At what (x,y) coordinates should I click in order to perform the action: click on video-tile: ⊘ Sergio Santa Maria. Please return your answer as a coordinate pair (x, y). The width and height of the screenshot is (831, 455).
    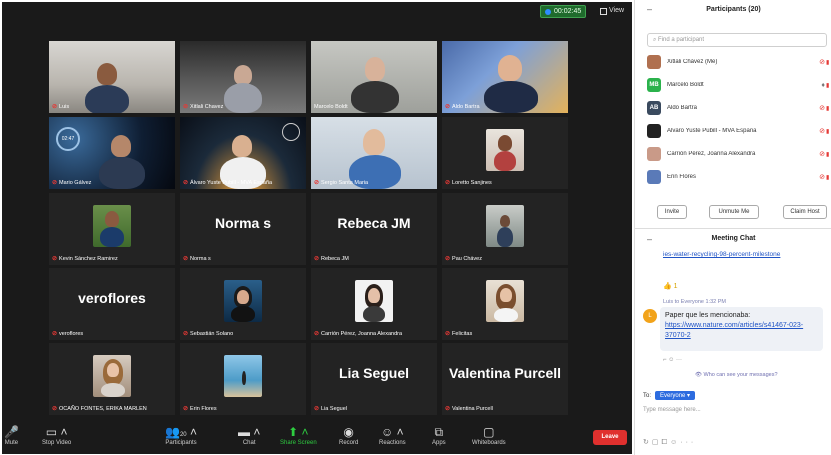
    Looking at the image, I should click on (374, 153).